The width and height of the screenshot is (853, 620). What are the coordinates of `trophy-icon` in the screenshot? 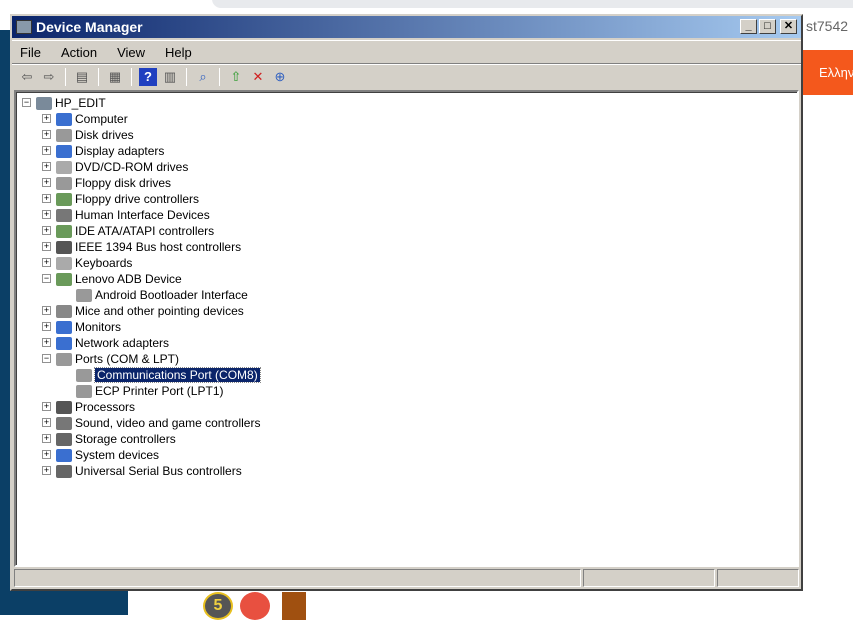 It's located at (255, 606).